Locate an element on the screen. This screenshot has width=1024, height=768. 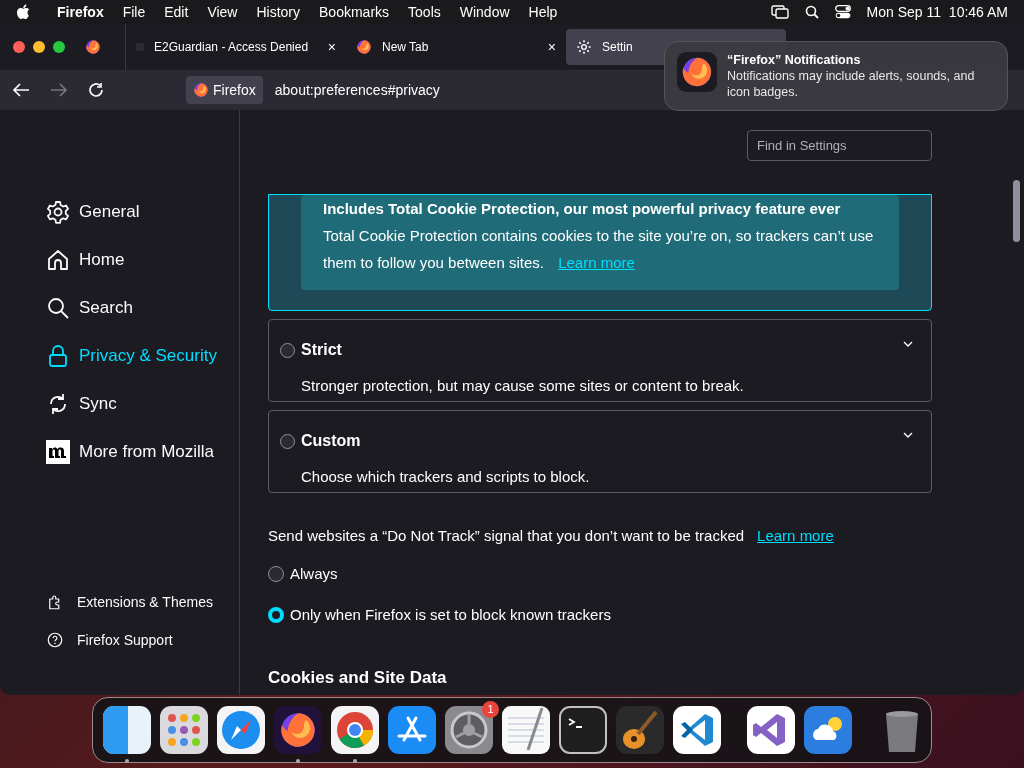
option-title: Strict is located at coordinates (321, 350).